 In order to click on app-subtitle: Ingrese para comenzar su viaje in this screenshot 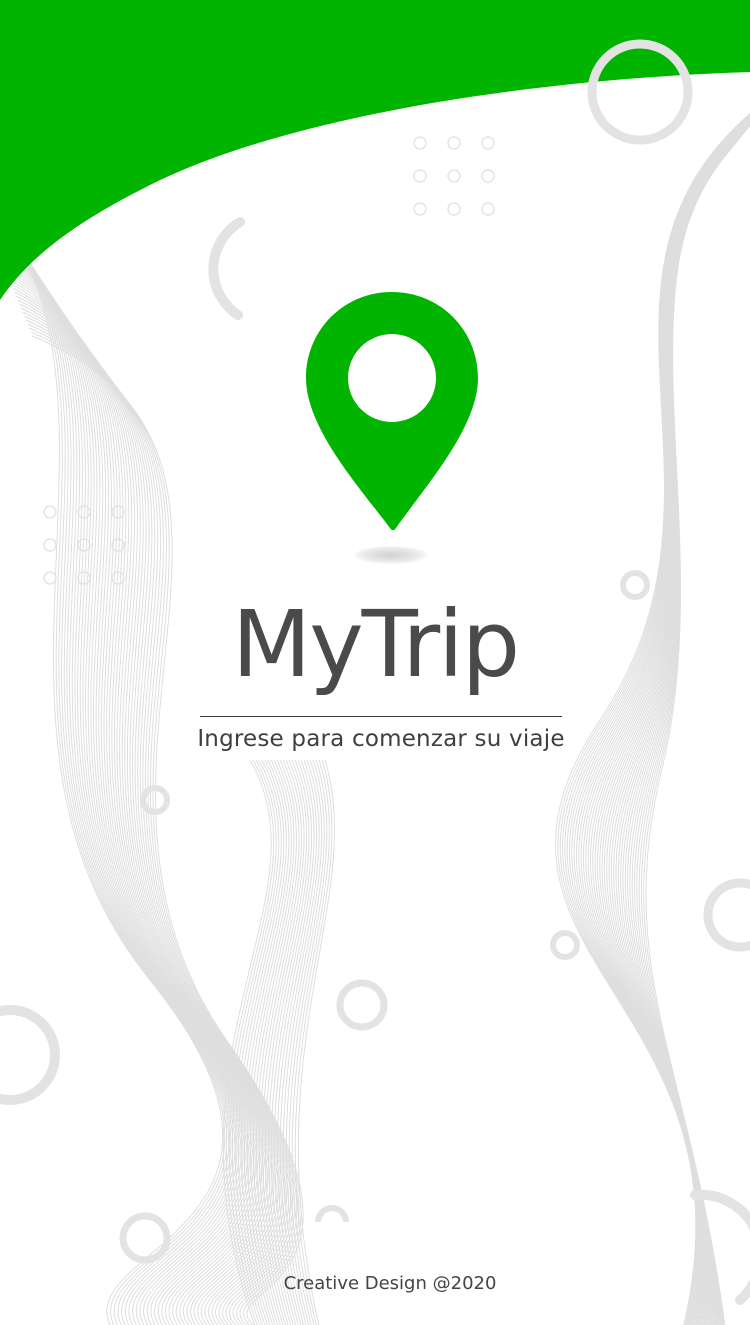, I will do `click(381, 739)`.